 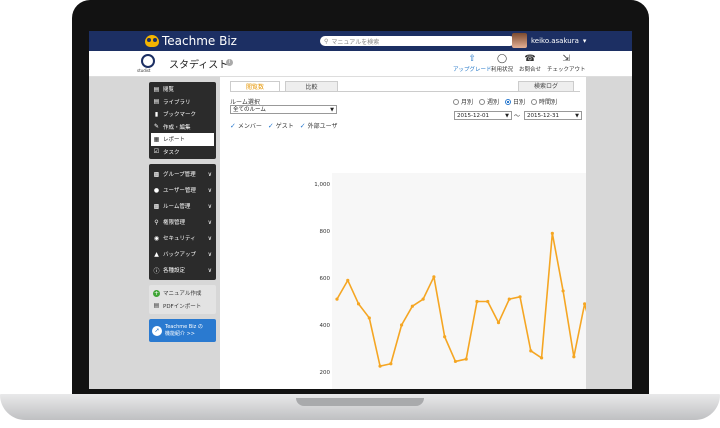 I want to click on sidebar-item-bookmark: ▮ ブックマーク, so click(x=182, y=114).